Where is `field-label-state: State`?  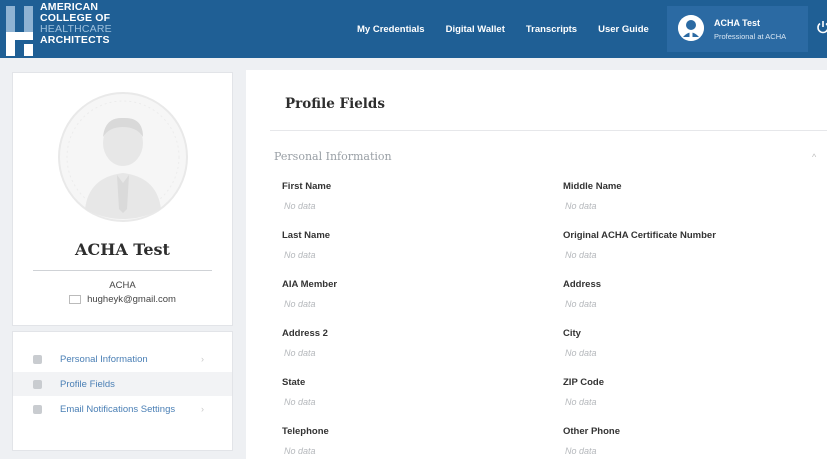
field-label-state: State is located at coordinates (294, 382).